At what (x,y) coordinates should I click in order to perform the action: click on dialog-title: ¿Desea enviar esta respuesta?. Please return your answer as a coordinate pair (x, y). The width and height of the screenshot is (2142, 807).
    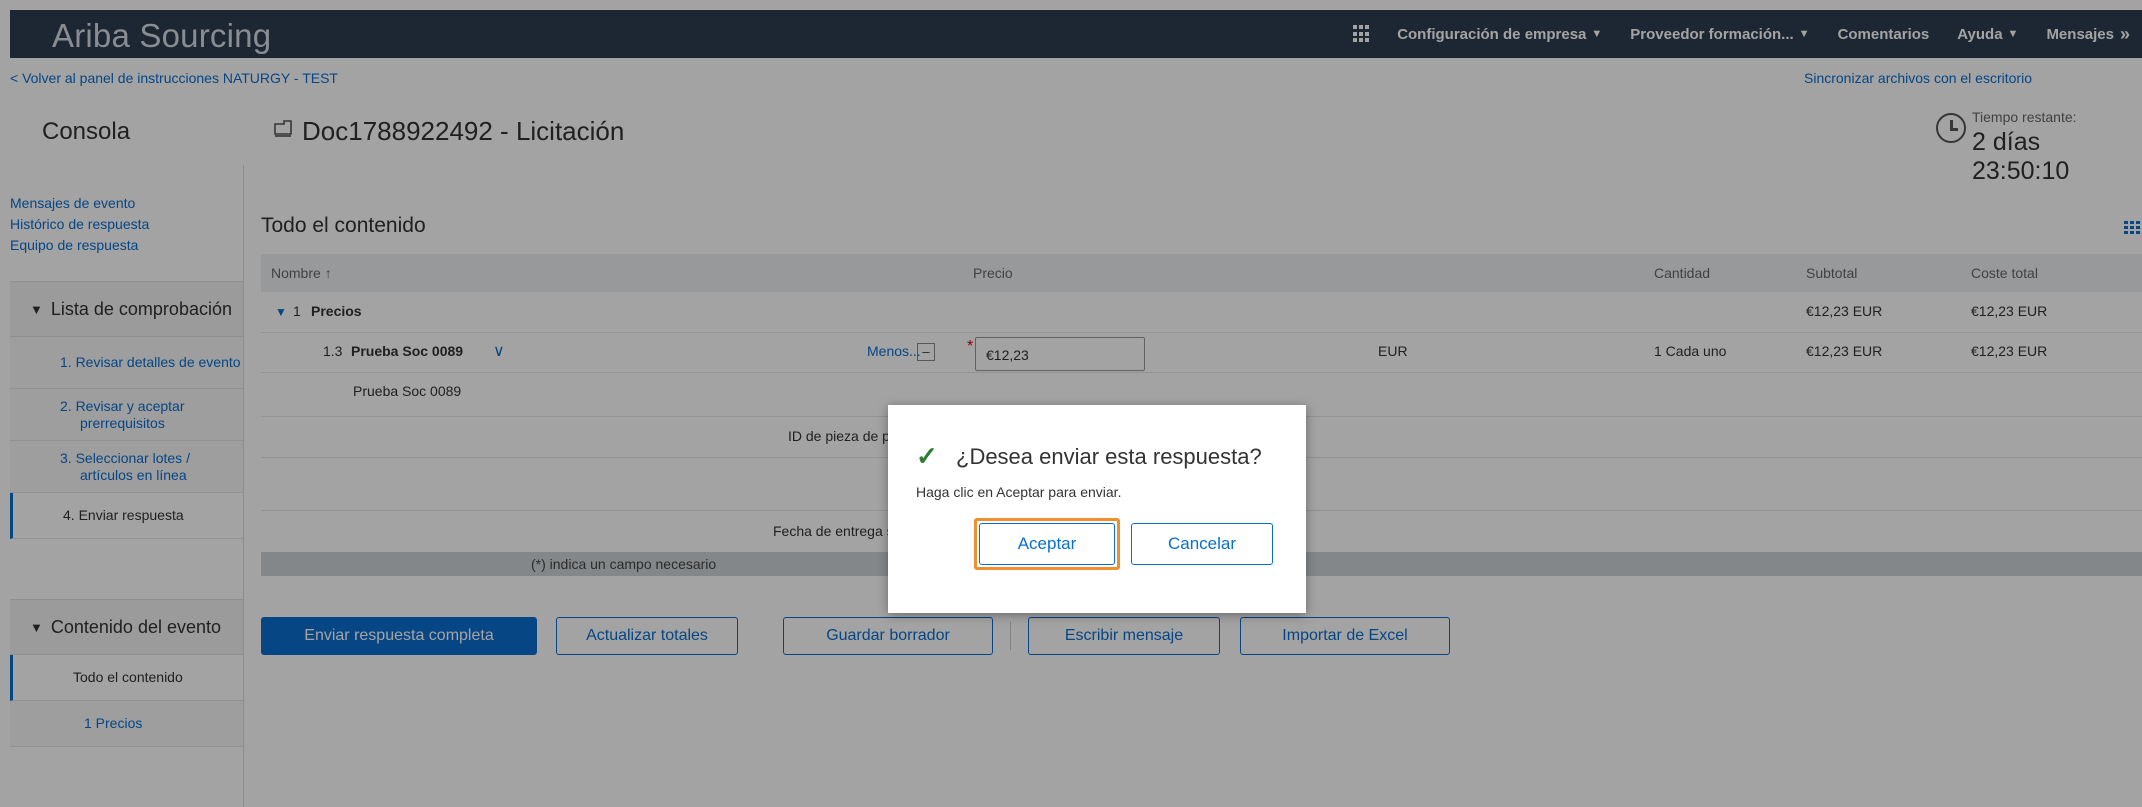
    Looking at the image, I should click on (1109, 456).